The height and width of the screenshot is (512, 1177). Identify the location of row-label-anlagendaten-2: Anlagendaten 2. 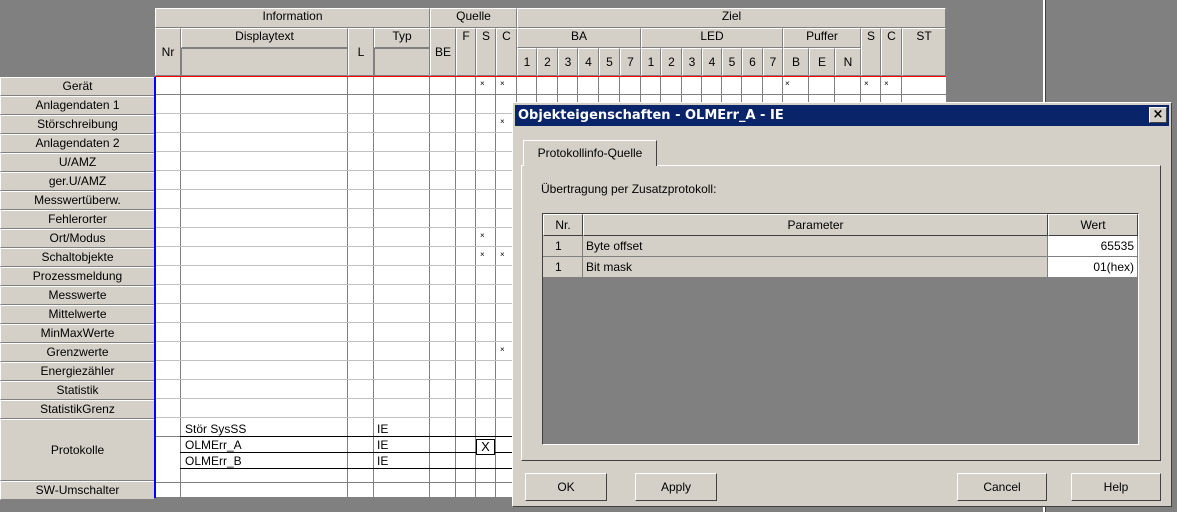
(77, 143).